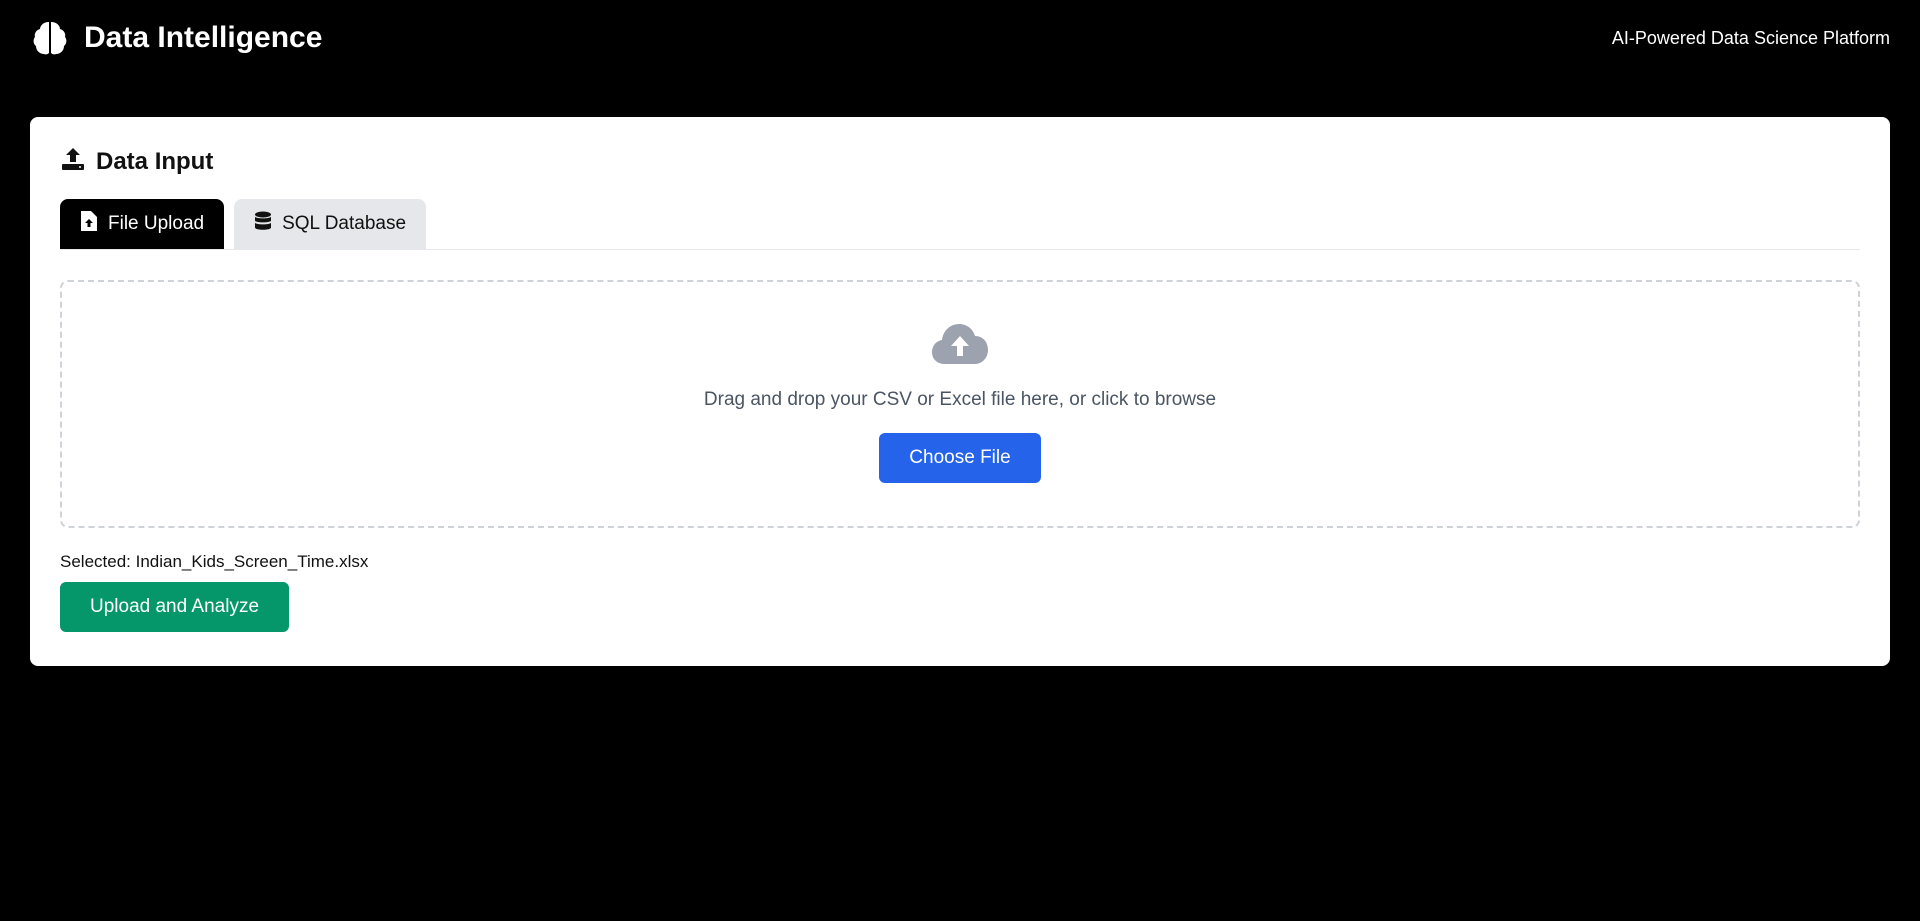 Image resolution: width=1920 pixels, height=921 pixels. I want to click on selected-file-text: Selected: Indian_Kids_Screen_Time.xlsx, so click(214, 561).